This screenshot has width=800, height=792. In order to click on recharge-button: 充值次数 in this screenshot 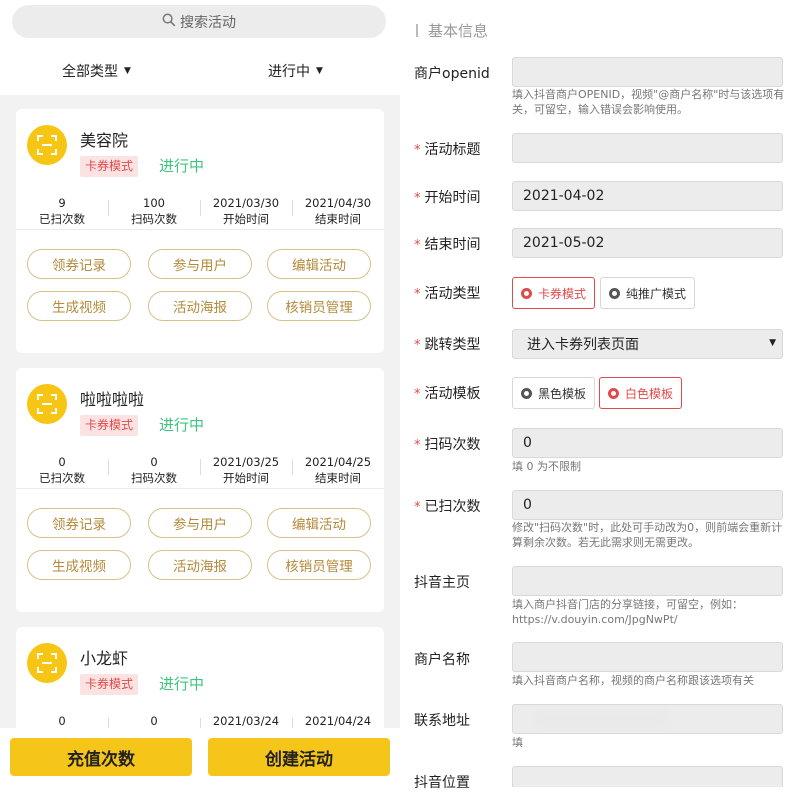, I will do `click(101, 757)`.